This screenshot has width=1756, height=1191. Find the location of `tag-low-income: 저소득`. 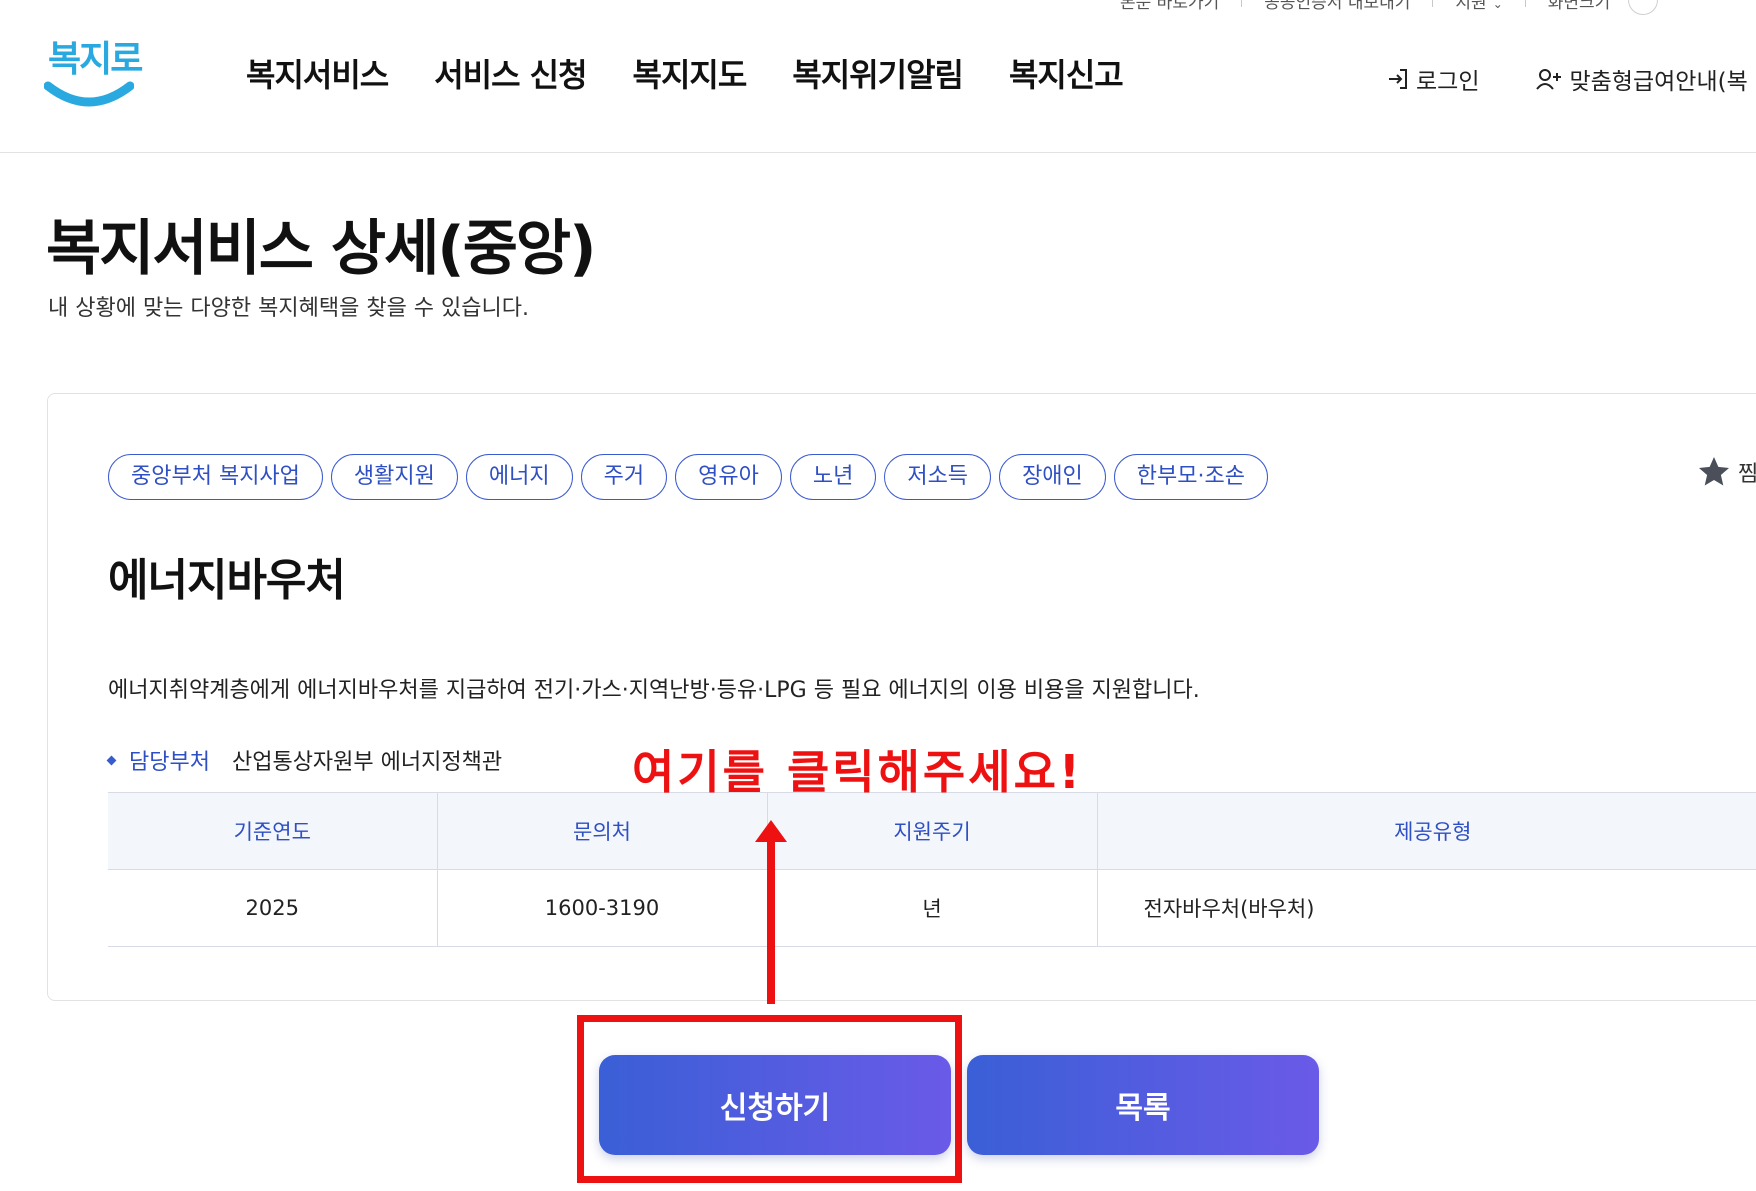

tag-low-income: 저소득 is located at coordinates (938, 477).